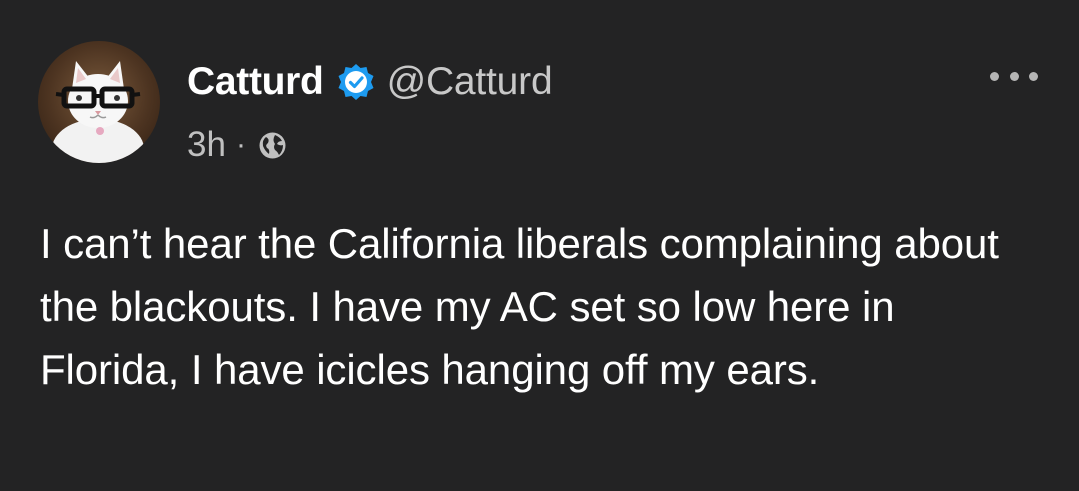  What do you see at coordinates (206, 145) in the screenshot?
I see `post-timestamp: 3h` at bounding box center [206, 145].